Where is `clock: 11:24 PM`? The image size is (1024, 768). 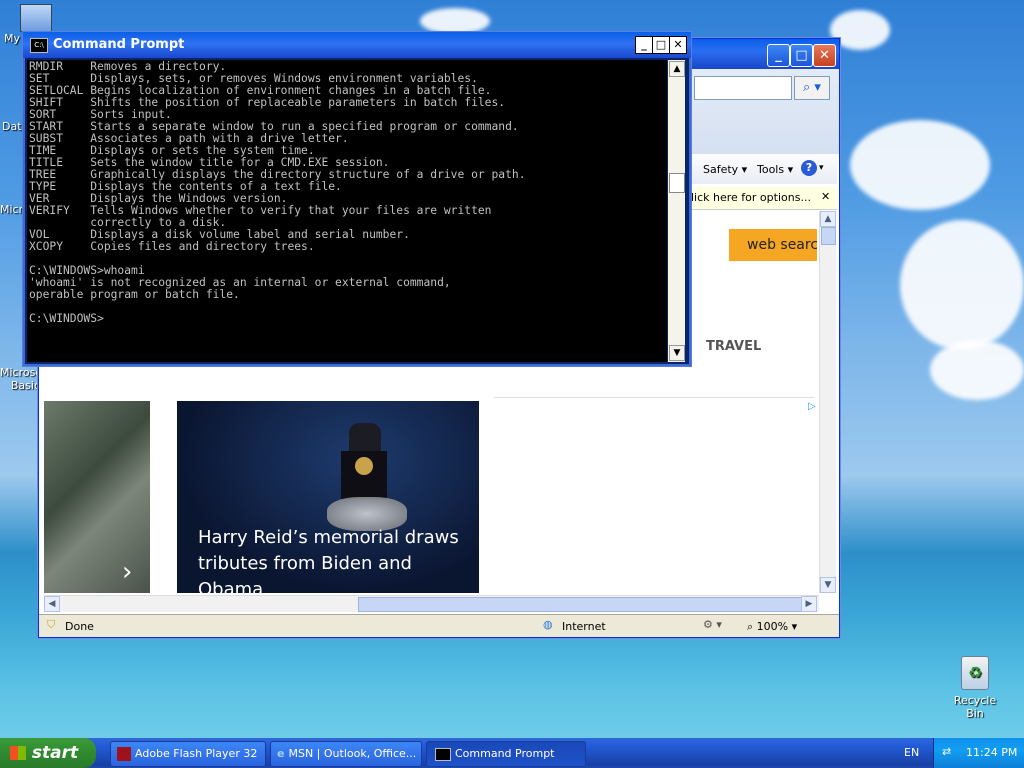 clock: 11:24 PM is located at coordinates (991, 752).